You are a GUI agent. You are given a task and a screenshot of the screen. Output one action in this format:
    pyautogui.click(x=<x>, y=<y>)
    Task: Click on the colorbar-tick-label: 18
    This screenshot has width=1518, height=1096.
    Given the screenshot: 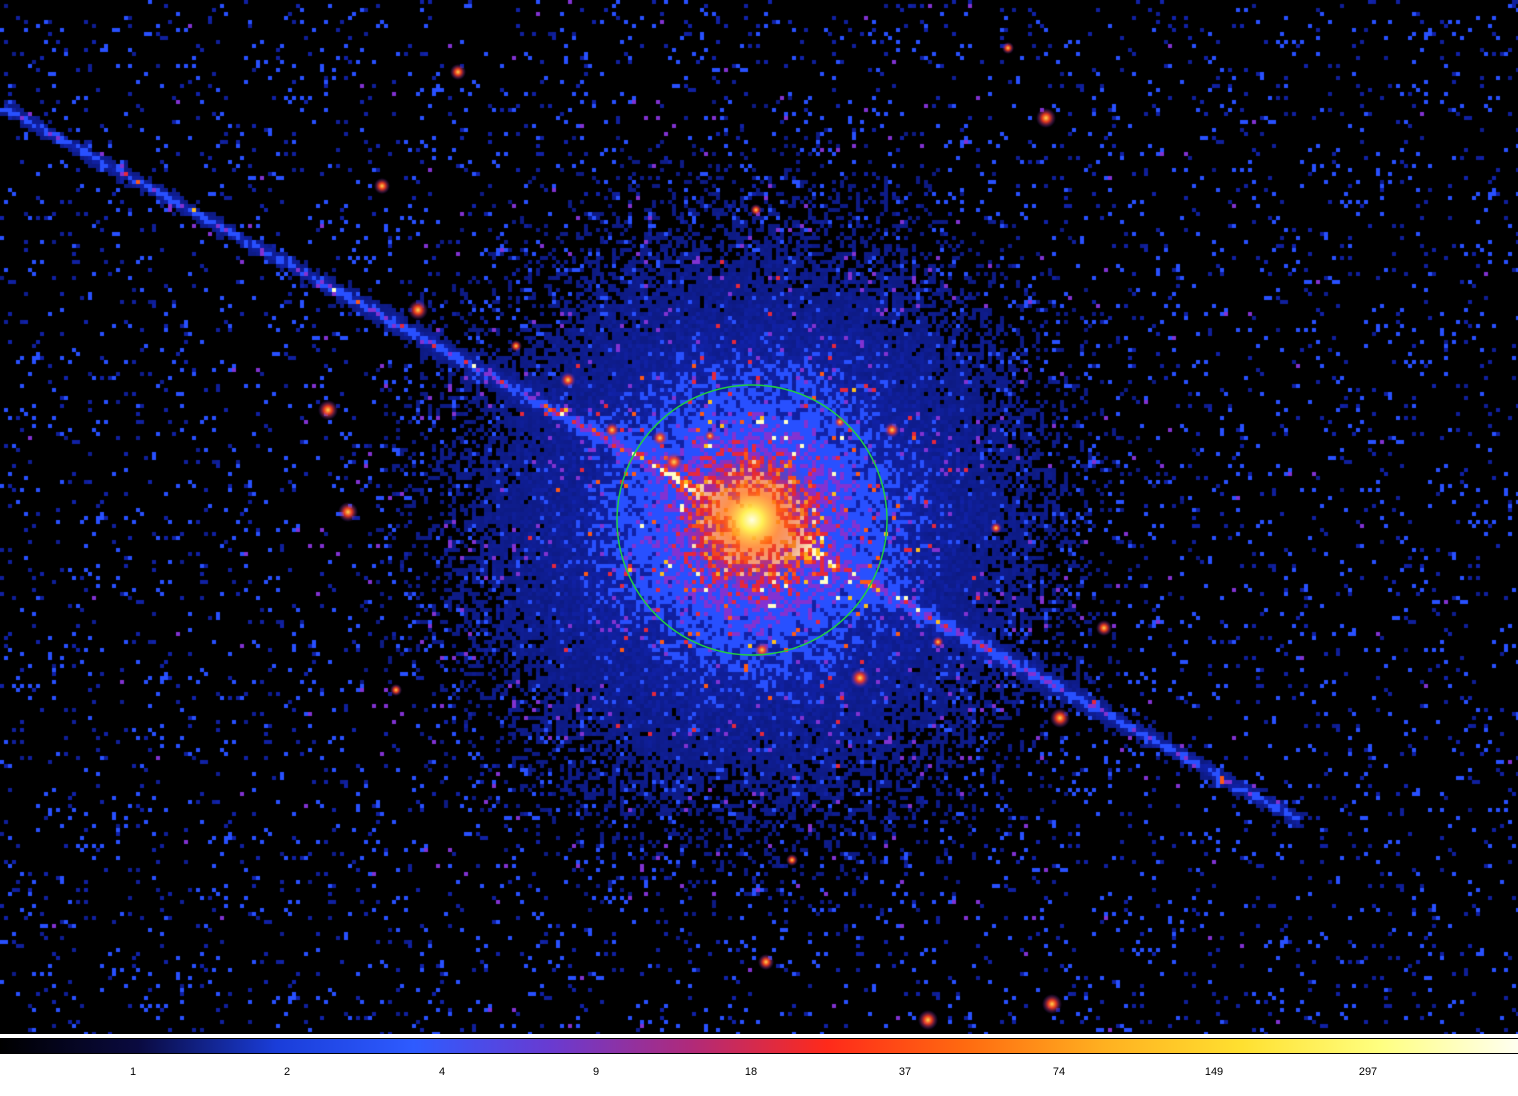 What is the action you would take?
    pyautogui.click(x=751, y=1072)
    